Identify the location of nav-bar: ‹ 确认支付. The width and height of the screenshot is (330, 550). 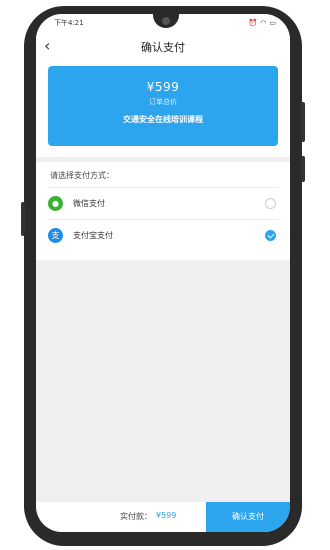
(163, 47).